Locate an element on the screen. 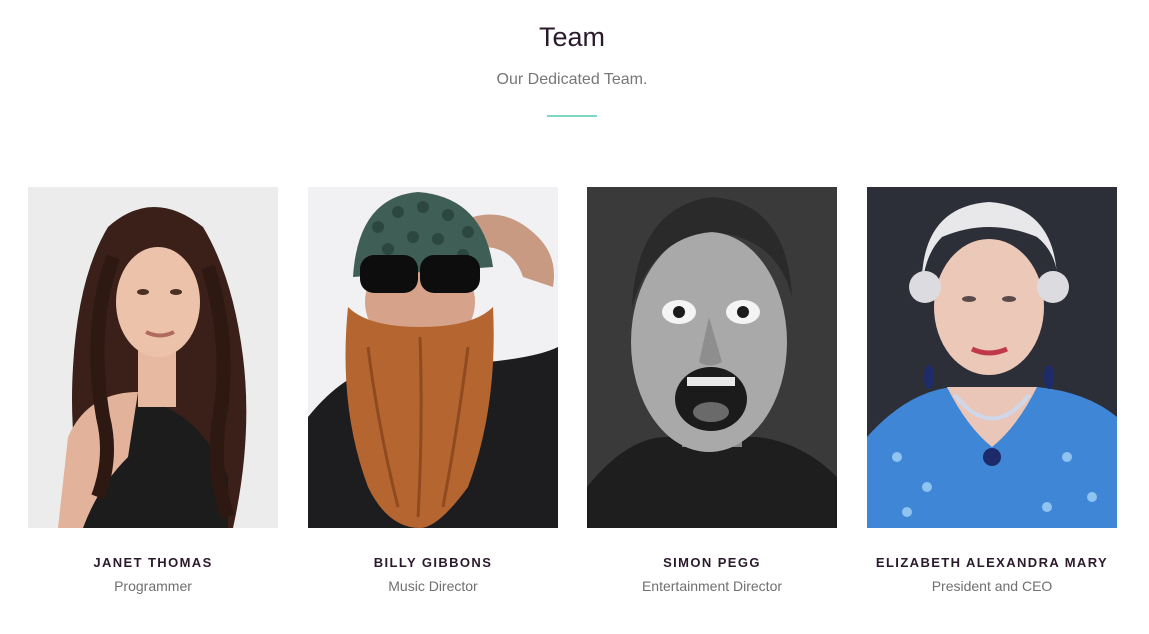 This screenshot has width=1149, height=634. member-name: SIMON PEGG is located at coordinates (712, 562).